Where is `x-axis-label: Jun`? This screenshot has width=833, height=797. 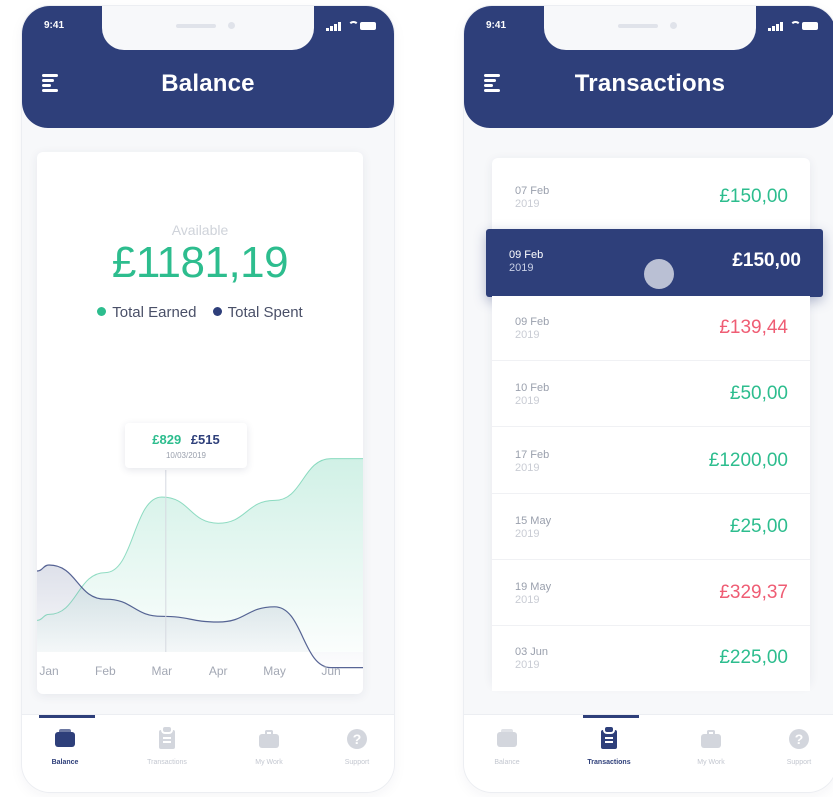
x-axis-label: Jun is located at coordinates (331, 671).